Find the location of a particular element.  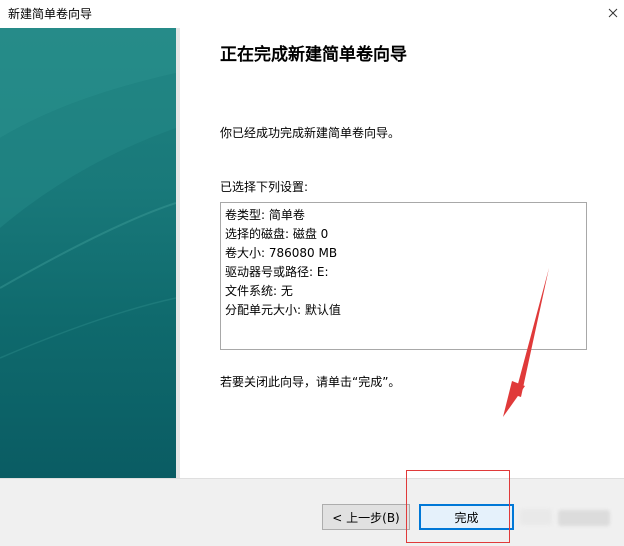

button-bar: < 上一步(B) 完成 is located at coordinates (312, 512).